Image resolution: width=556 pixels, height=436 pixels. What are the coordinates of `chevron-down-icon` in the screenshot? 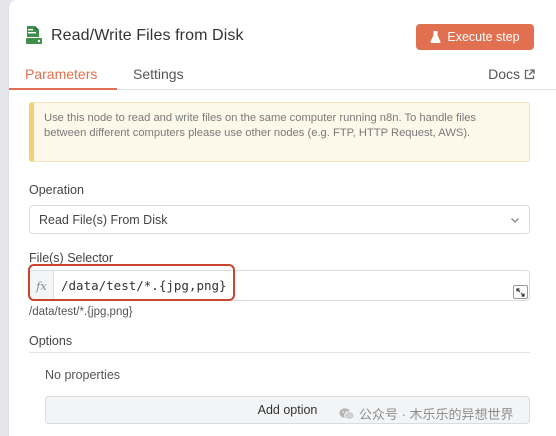 It's located at (515, 220).